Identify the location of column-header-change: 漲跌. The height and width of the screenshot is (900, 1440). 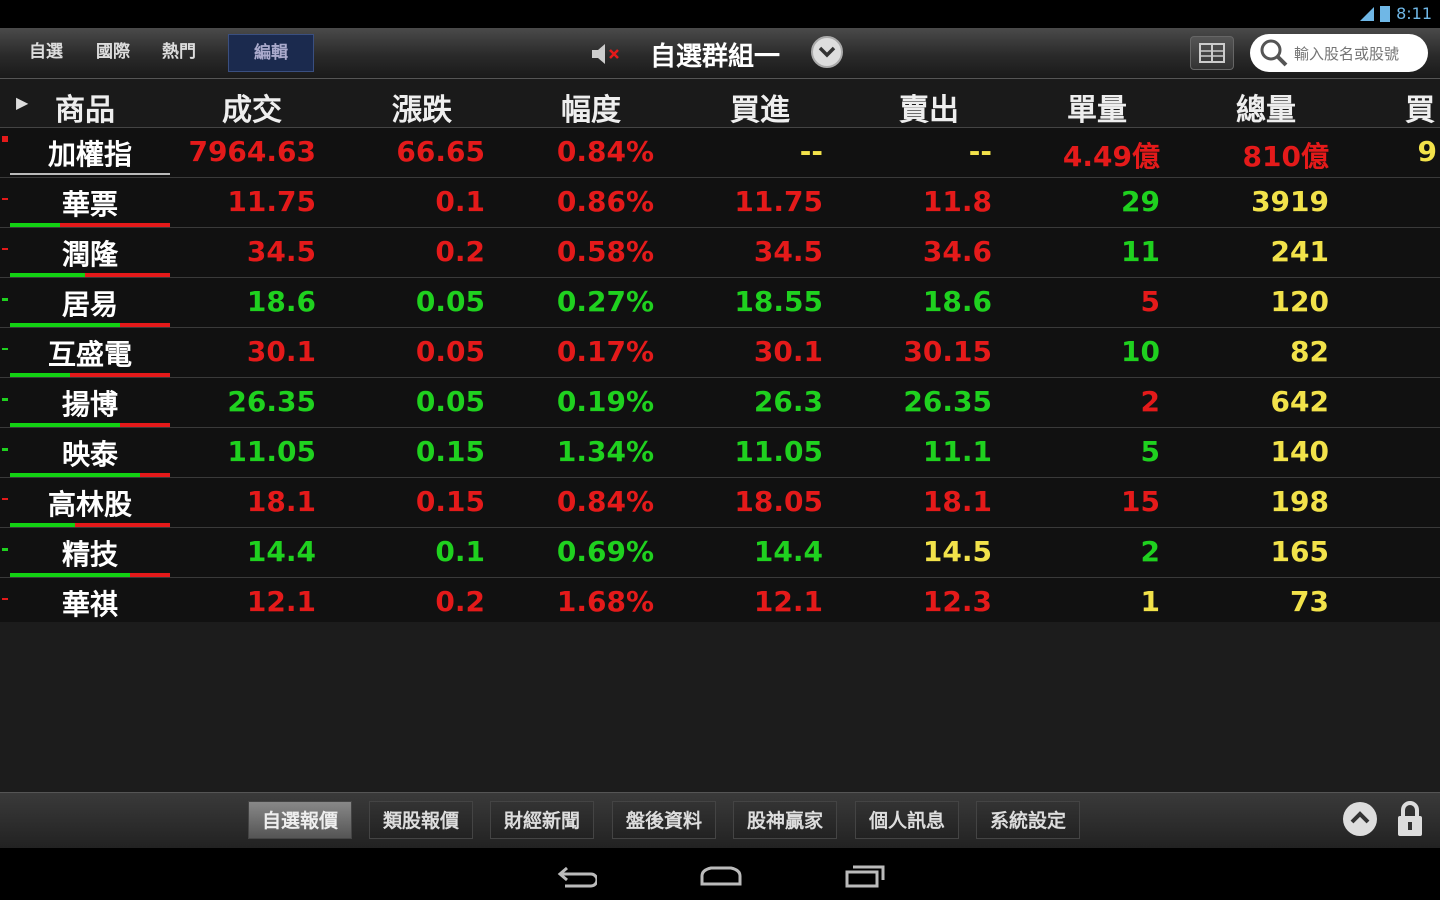
(422, 107).